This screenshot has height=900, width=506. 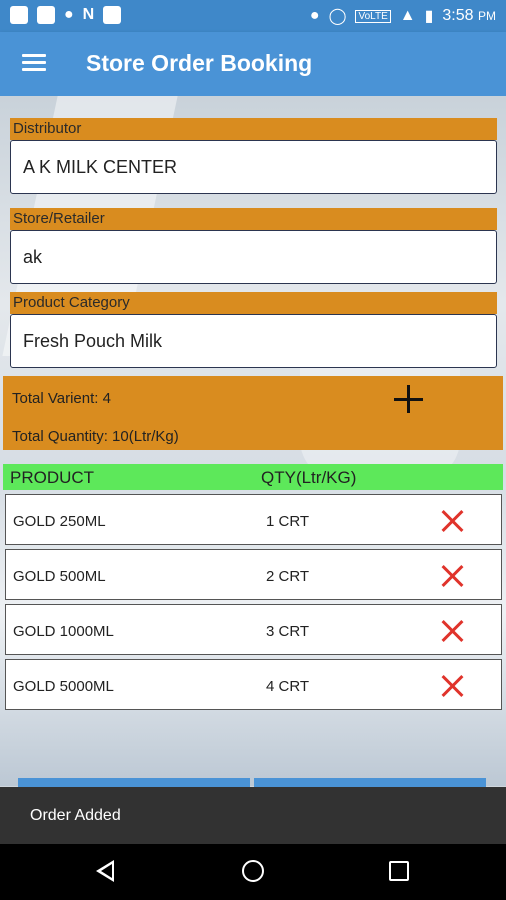 What do you see at coordinates (46, 15) in the screenshot?
I see `n-icon` at bounding box center [46, 15].